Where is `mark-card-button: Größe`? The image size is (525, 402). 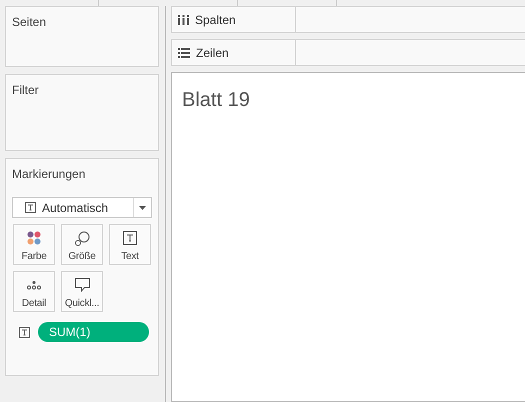
mark-card-button: Größe is located at coordinates (82, 244).